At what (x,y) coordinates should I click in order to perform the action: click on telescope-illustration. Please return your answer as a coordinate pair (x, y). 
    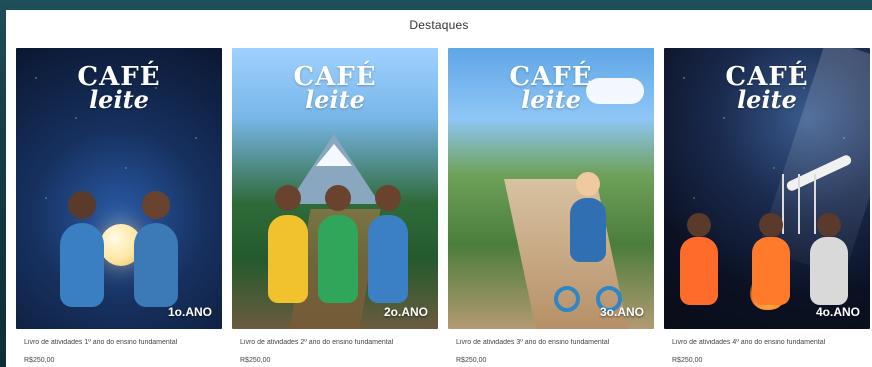
    Looking at the image, I should click on (819, 173).